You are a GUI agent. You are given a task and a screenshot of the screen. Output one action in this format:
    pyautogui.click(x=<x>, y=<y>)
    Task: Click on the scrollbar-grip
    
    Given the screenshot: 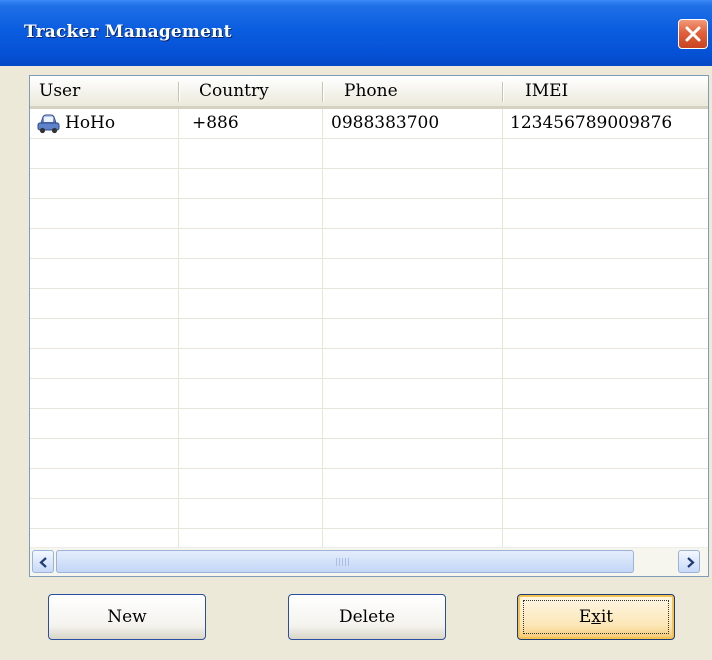 What is the action you would take?
    pyautogui.click(x=343, y=562)
    